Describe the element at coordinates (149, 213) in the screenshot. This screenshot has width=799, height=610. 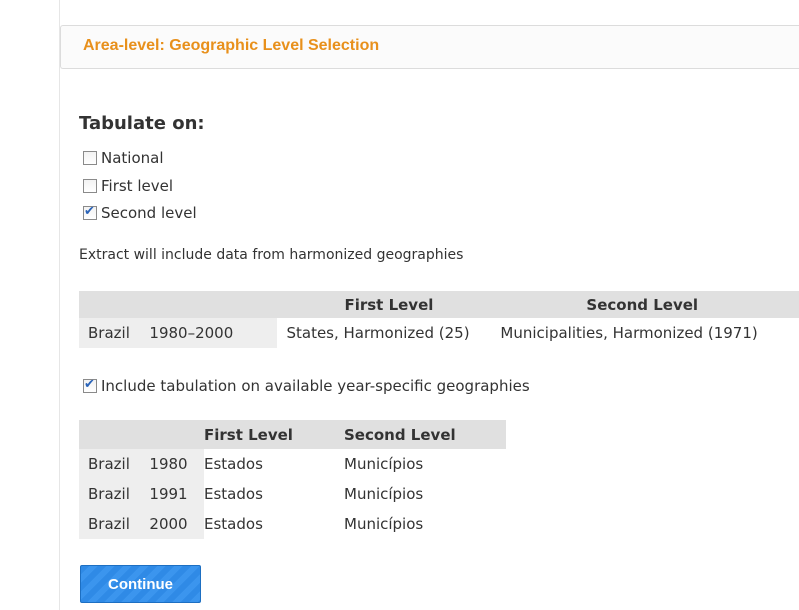
I see `second-level-label: Second level` at that location.